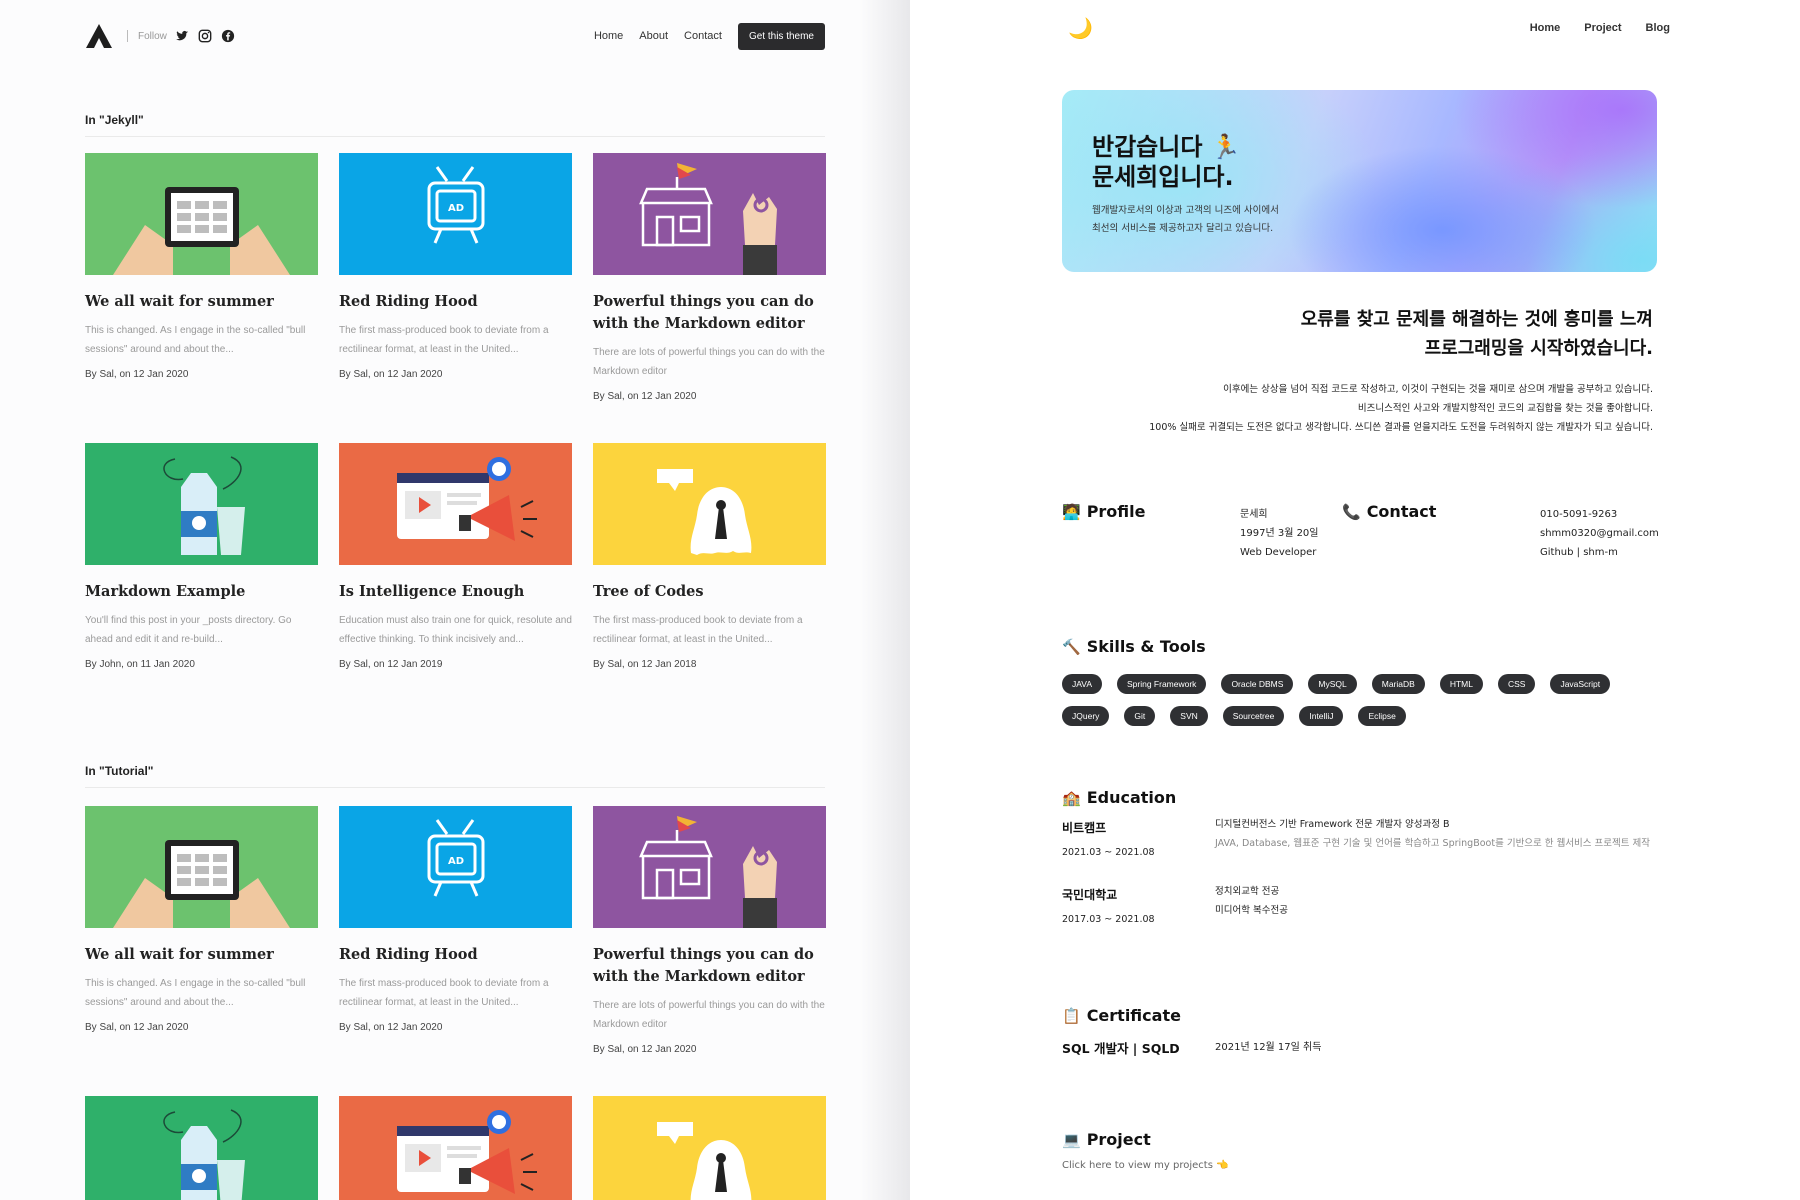 The height and width of the screenshot is (1200, 1800). What do you see at coordinates (1658, 28) in the screenshot?
I see `nav-blog-link: Blog` at bounding box center [1658, 28].